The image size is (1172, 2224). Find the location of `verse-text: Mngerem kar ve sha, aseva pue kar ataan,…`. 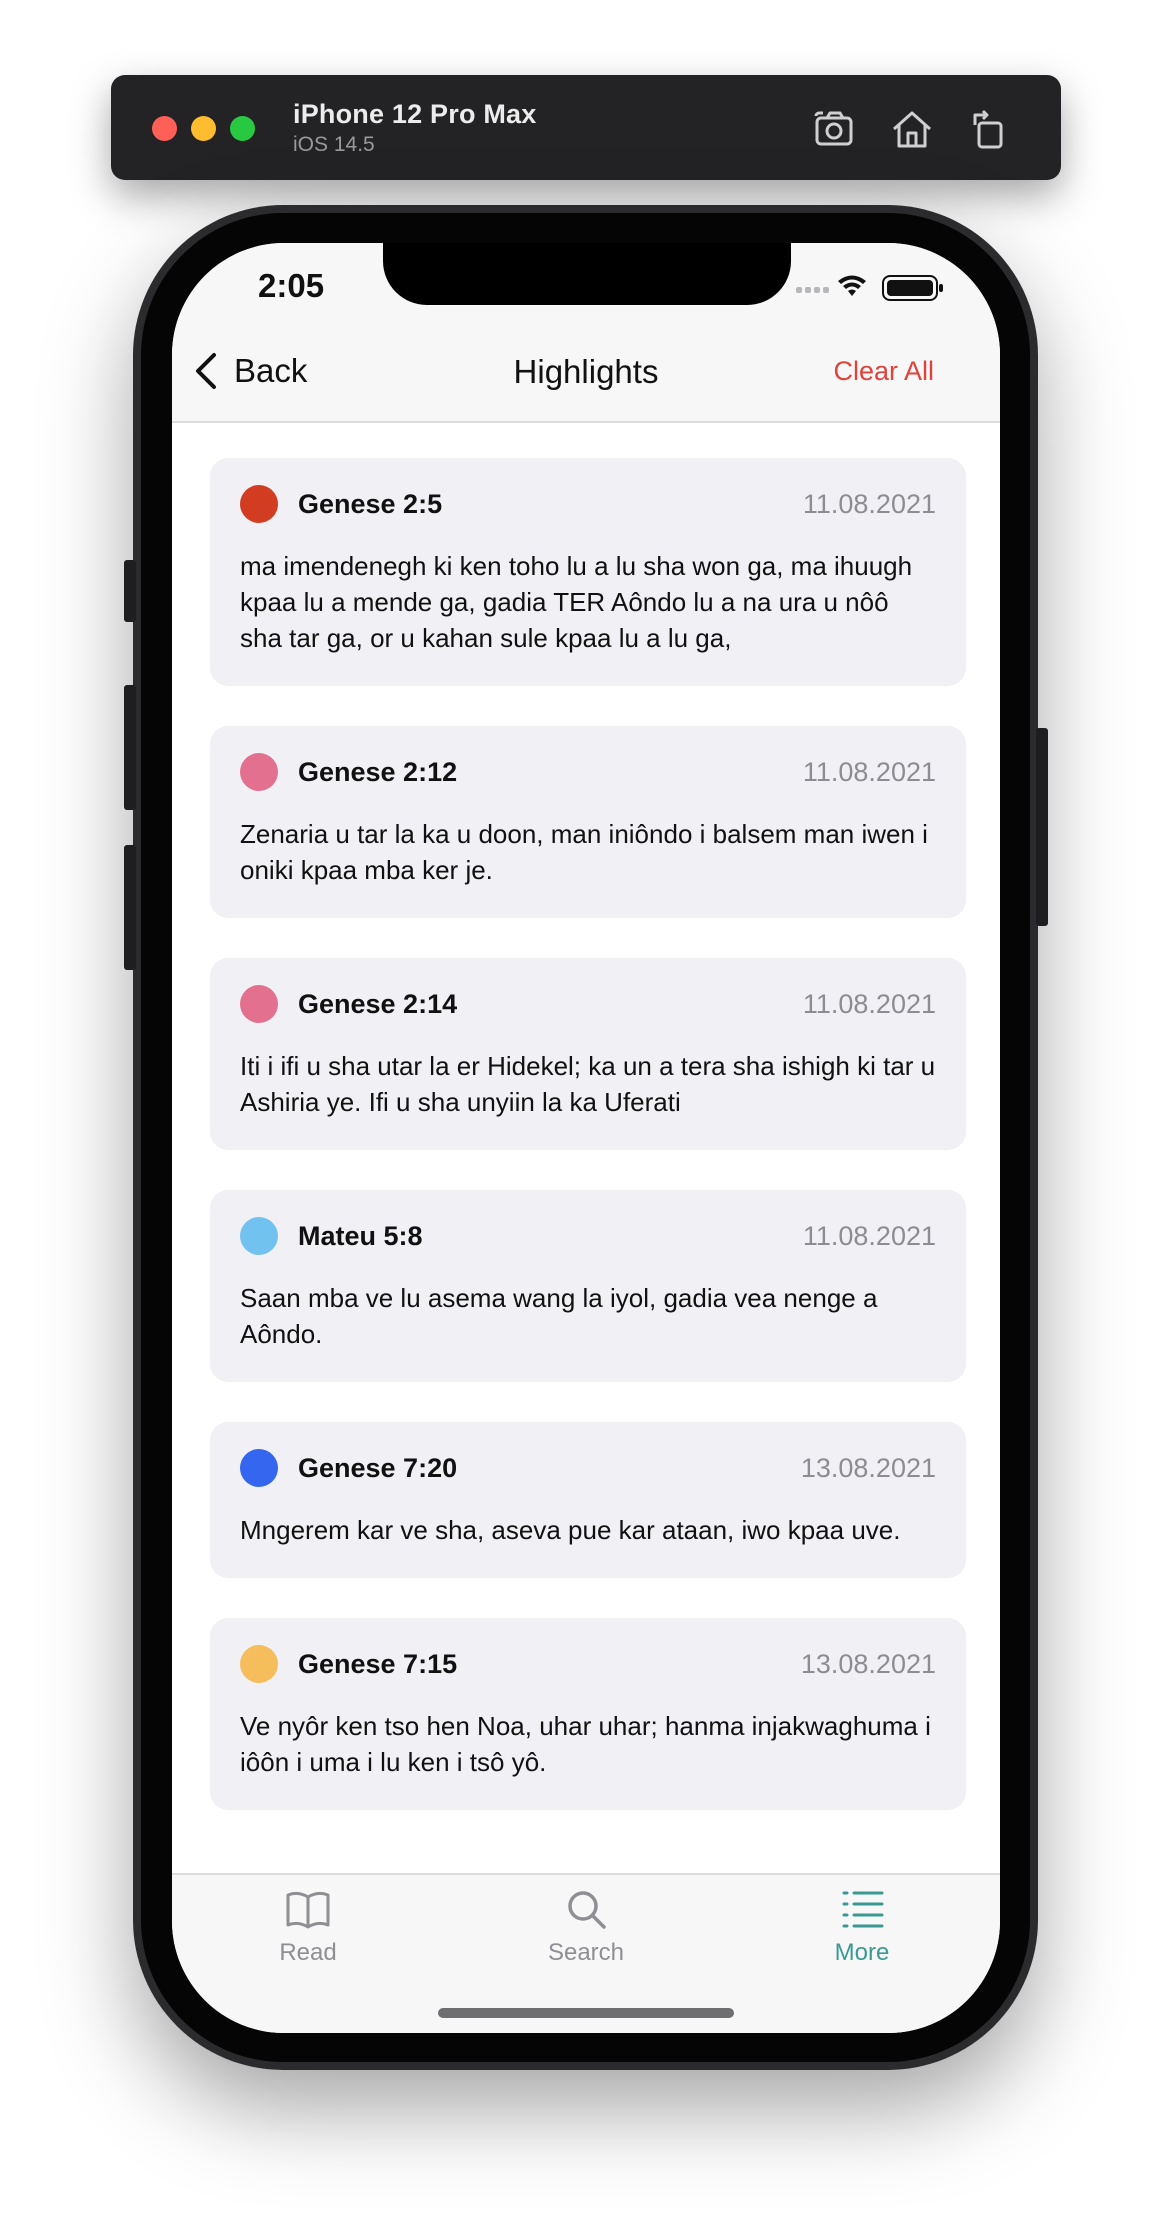

verse-text: Mngerem kar ve sha, aseva pue kar ataan,… is located at coordinates (570, 1530).